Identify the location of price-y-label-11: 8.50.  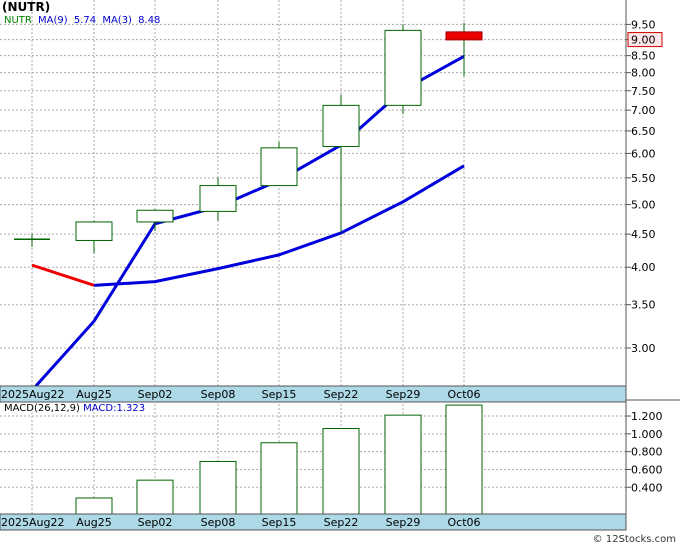
(643, 56).